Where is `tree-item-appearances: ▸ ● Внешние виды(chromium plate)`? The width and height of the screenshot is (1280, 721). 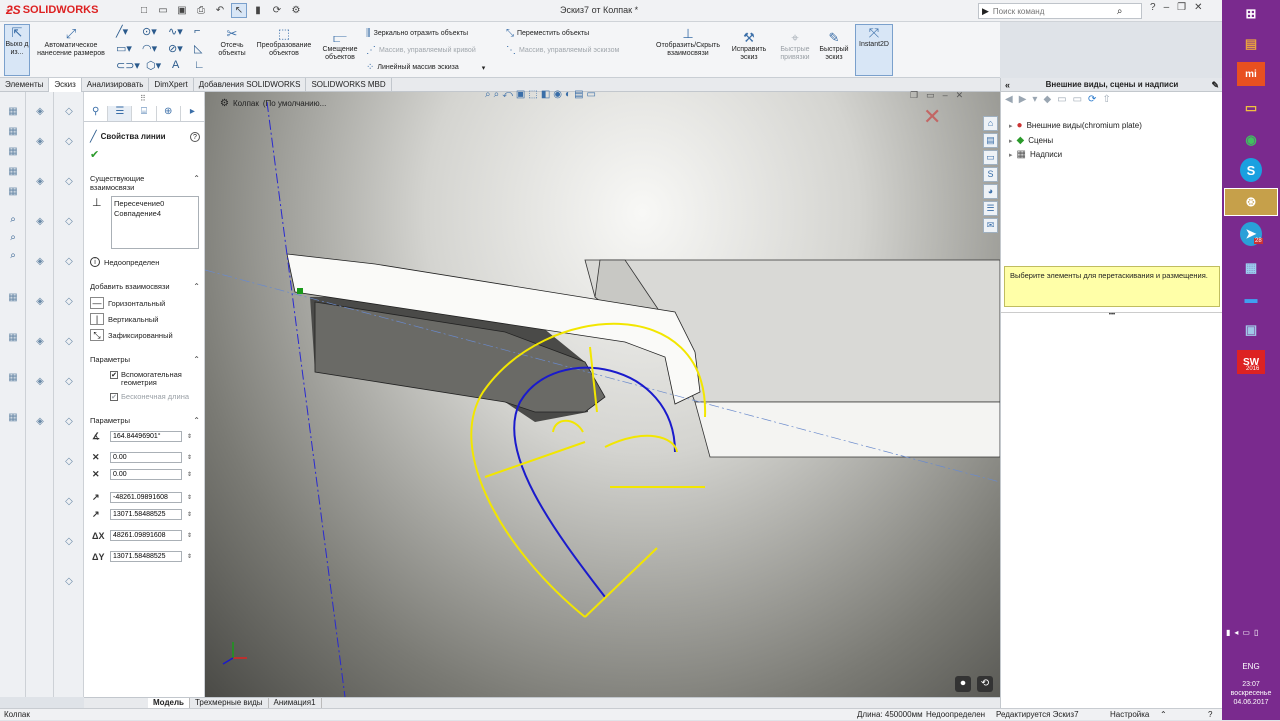
tree-item-appearances: ▸ ● Внешние виды(chromium plate) is located at coordinates (1075, 125).